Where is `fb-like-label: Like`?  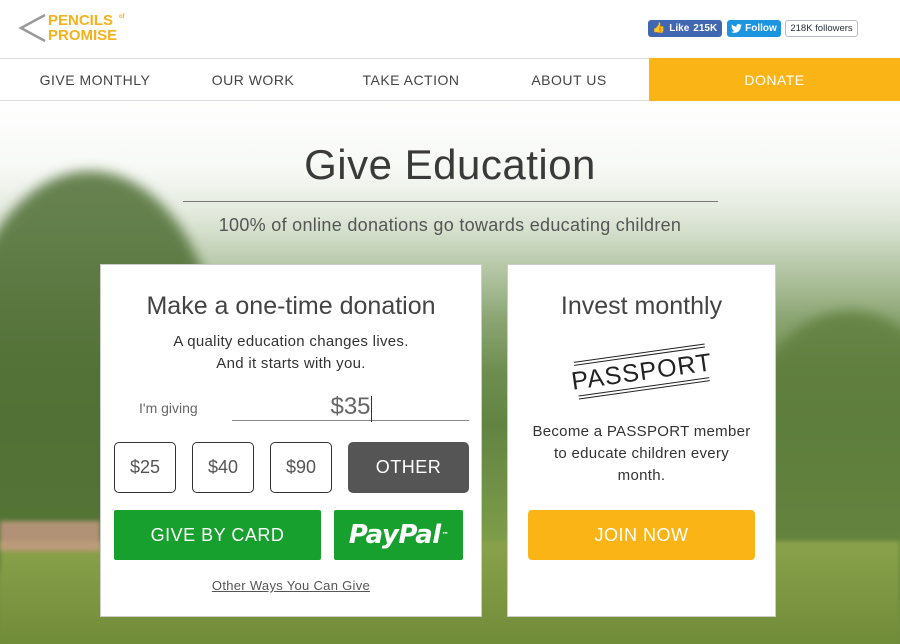 fb-like-label: Like is located at coordinates (679, 28).